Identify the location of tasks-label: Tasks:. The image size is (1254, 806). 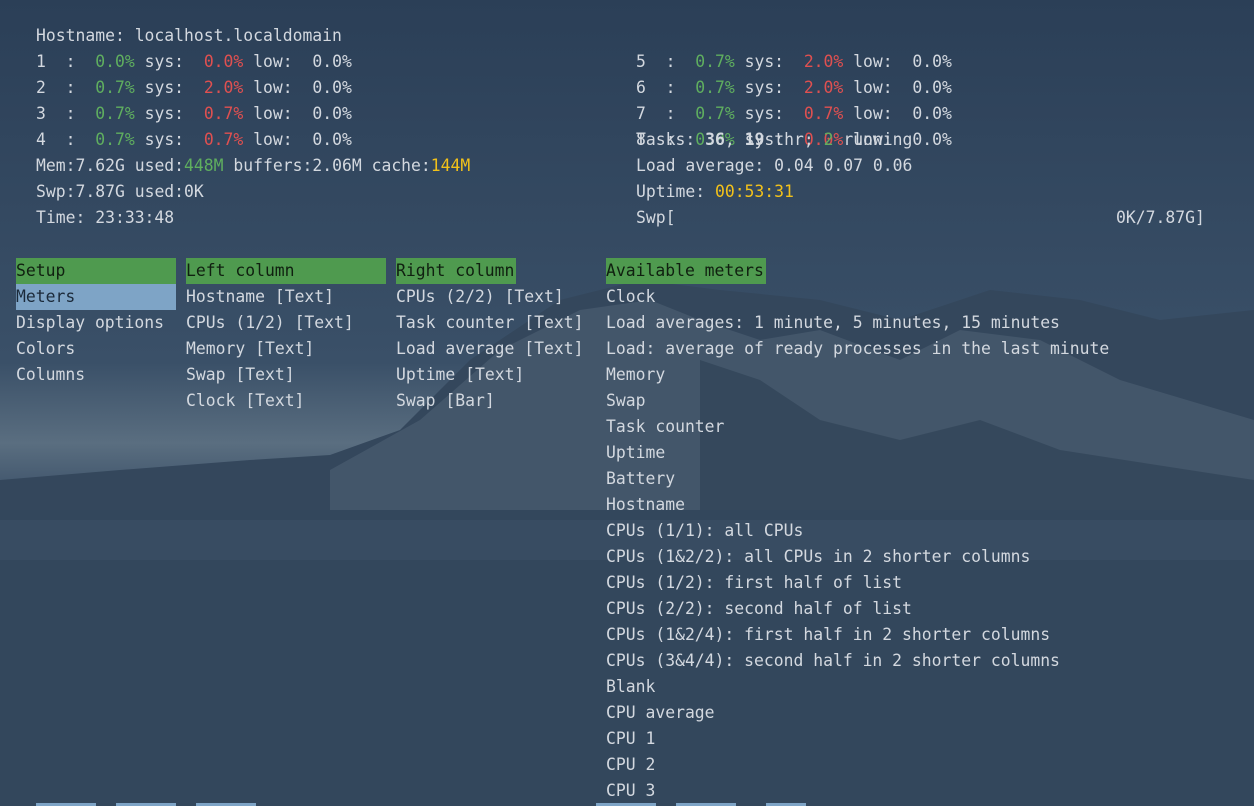
(666, 139).